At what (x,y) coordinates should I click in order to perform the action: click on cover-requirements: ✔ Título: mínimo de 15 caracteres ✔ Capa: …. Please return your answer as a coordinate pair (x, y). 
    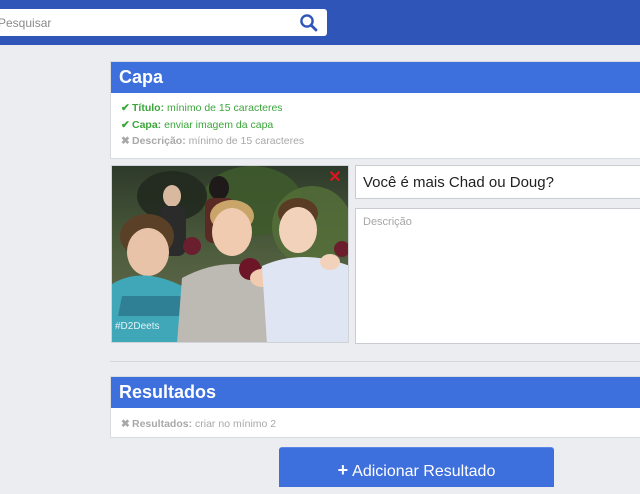
    Looking at the image, I should click on (375, 121).